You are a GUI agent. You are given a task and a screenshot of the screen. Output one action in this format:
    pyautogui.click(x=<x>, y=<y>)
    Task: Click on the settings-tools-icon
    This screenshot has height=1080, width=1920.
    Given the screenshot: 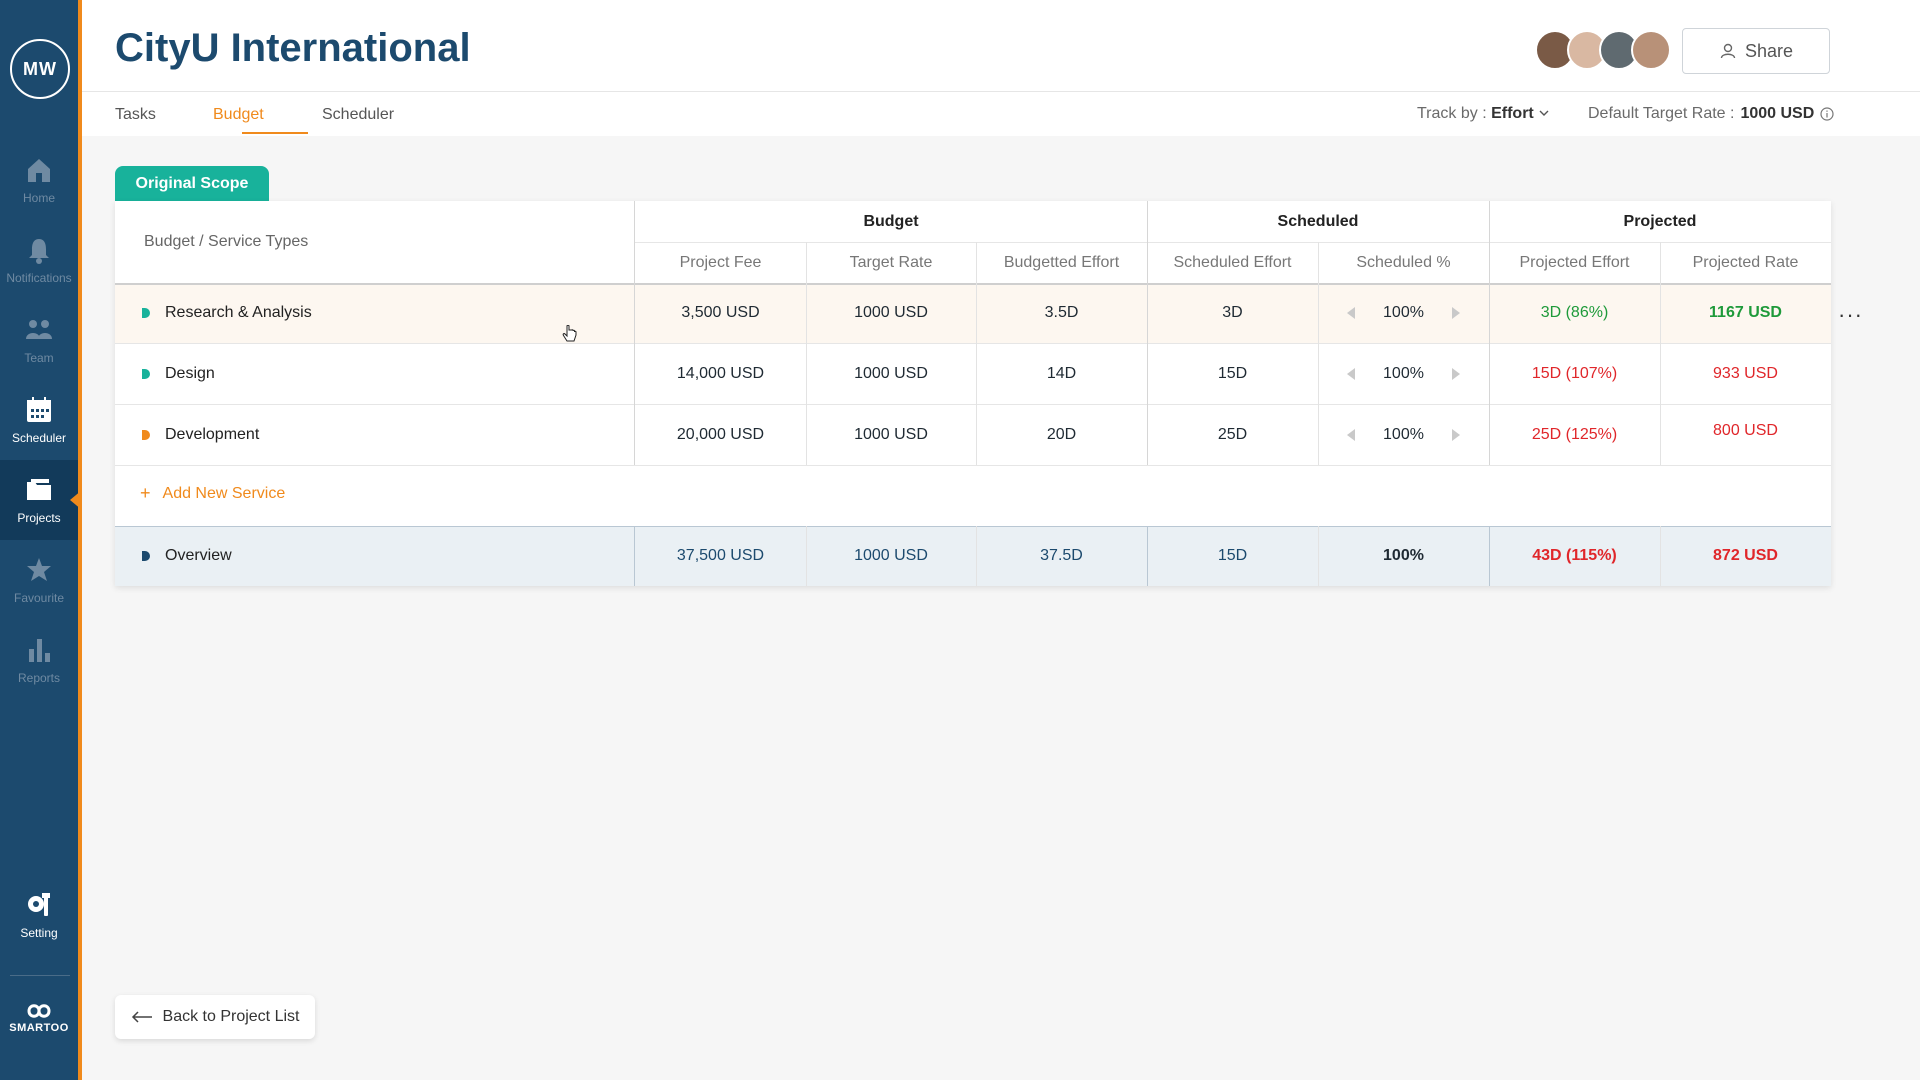 What is the action you would take?
    pyautogui.click(x=39, y=904)
    